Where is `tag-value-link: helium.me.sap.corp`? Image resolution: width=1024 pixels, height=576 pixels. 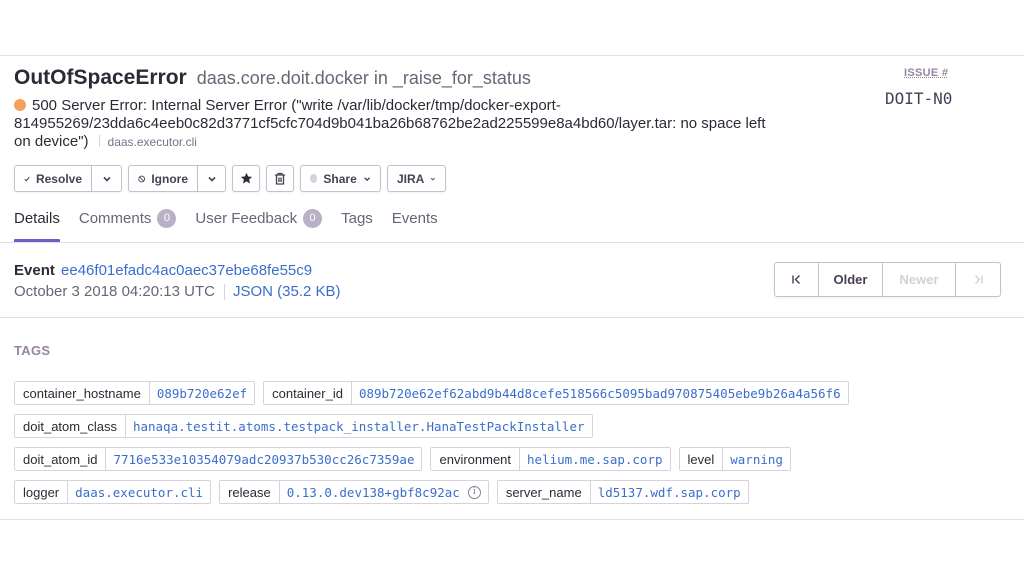
tag-value-link: helium.me.sap.corp is located at coordinates (594, 459).